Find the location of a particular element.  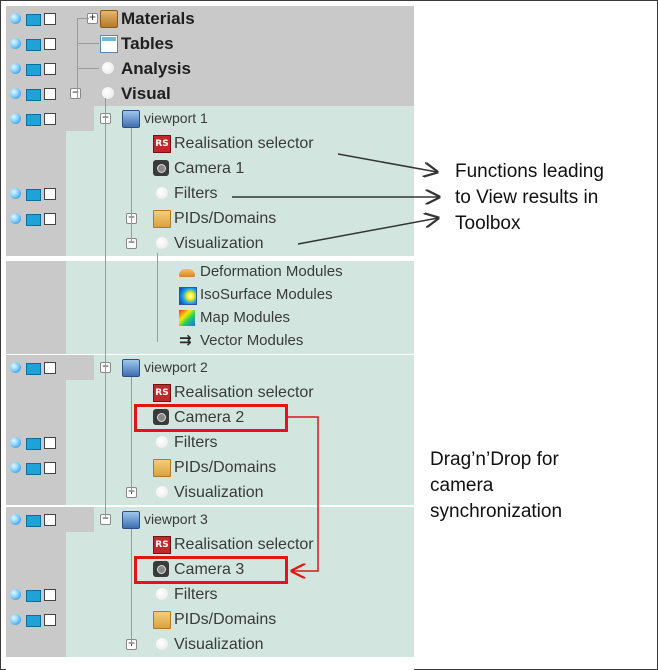

arrow-realisation-to-note is located at coordinates (387, 162).